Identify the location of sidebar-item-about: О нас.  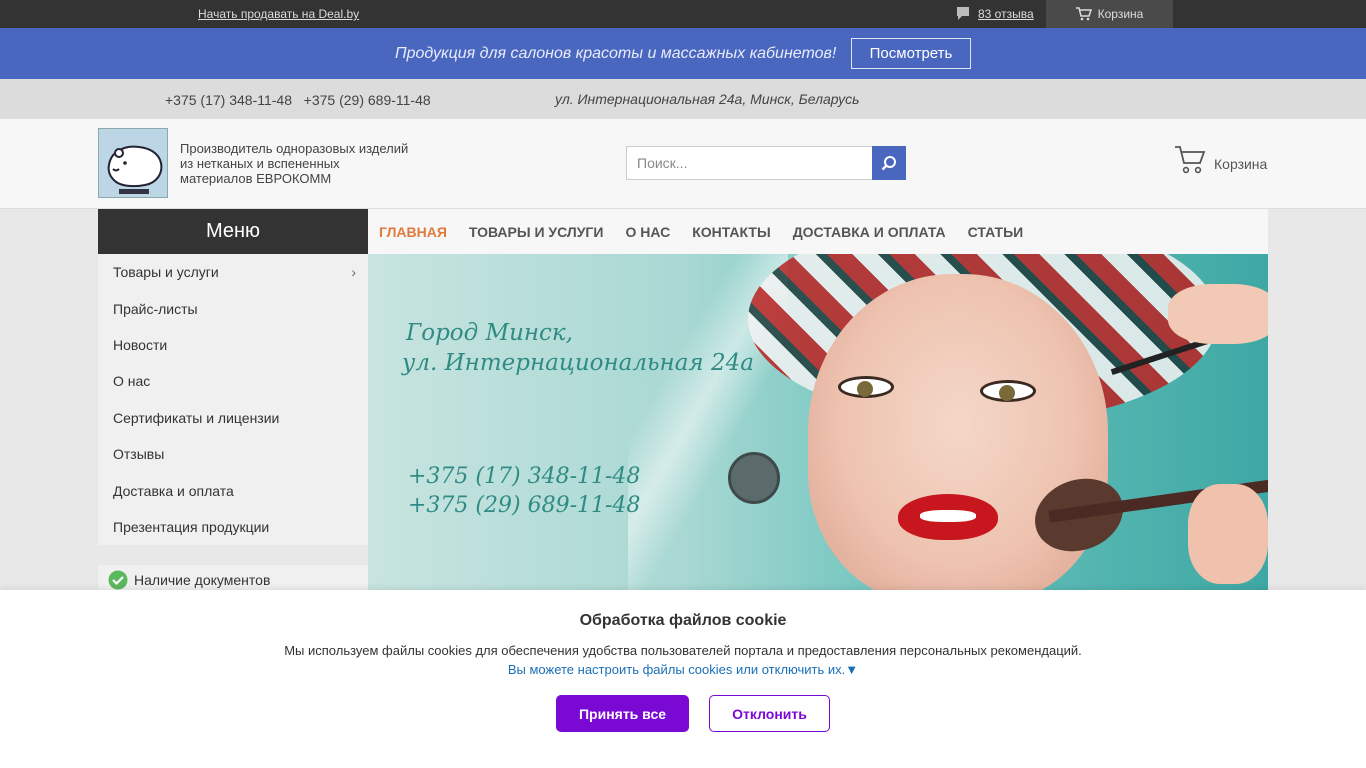
(233, 381).